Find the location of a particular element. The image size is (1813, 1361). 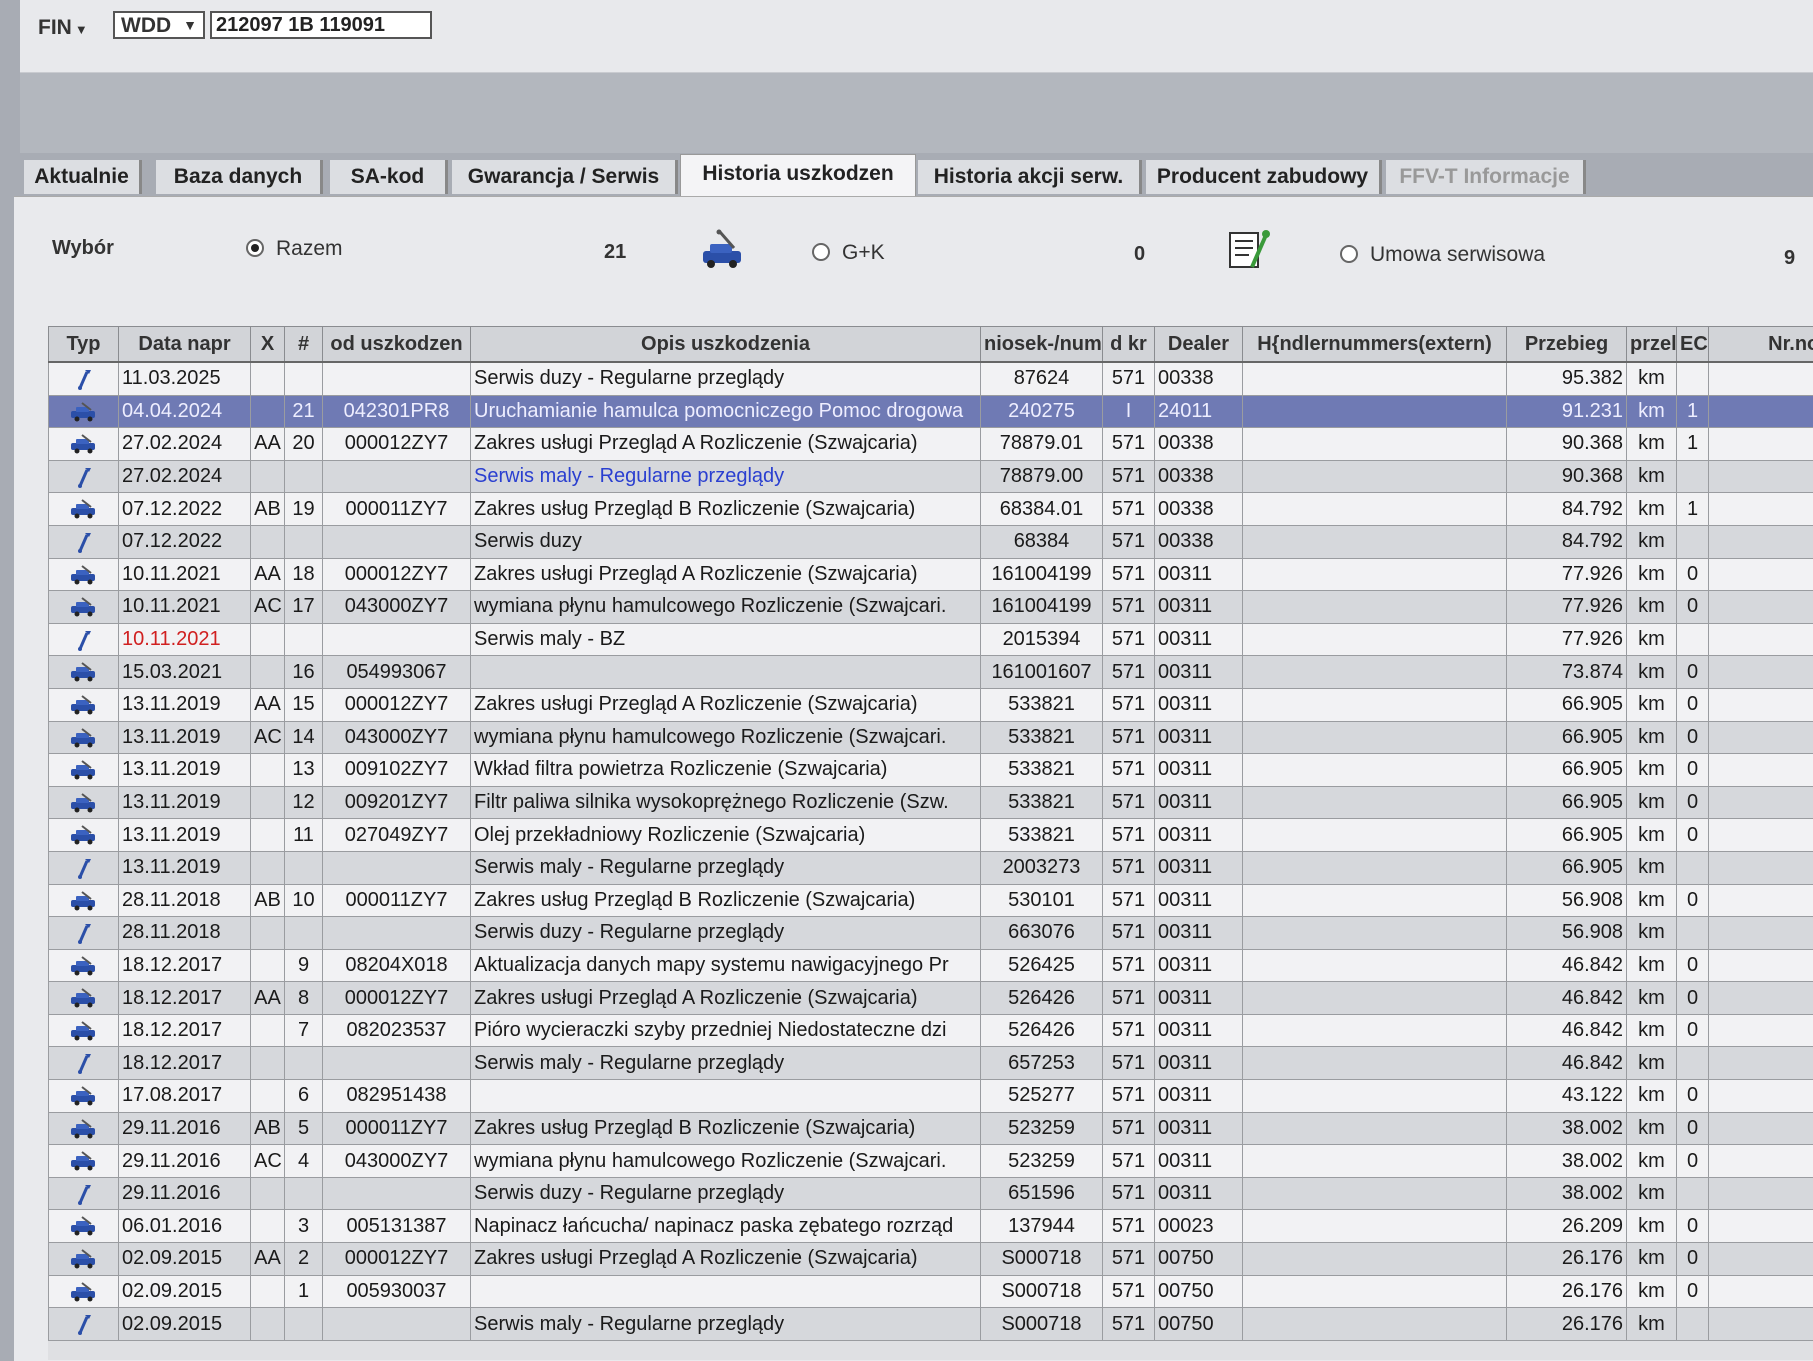

radio-umowa-serwisowa is located at coordinates (1349, 254).